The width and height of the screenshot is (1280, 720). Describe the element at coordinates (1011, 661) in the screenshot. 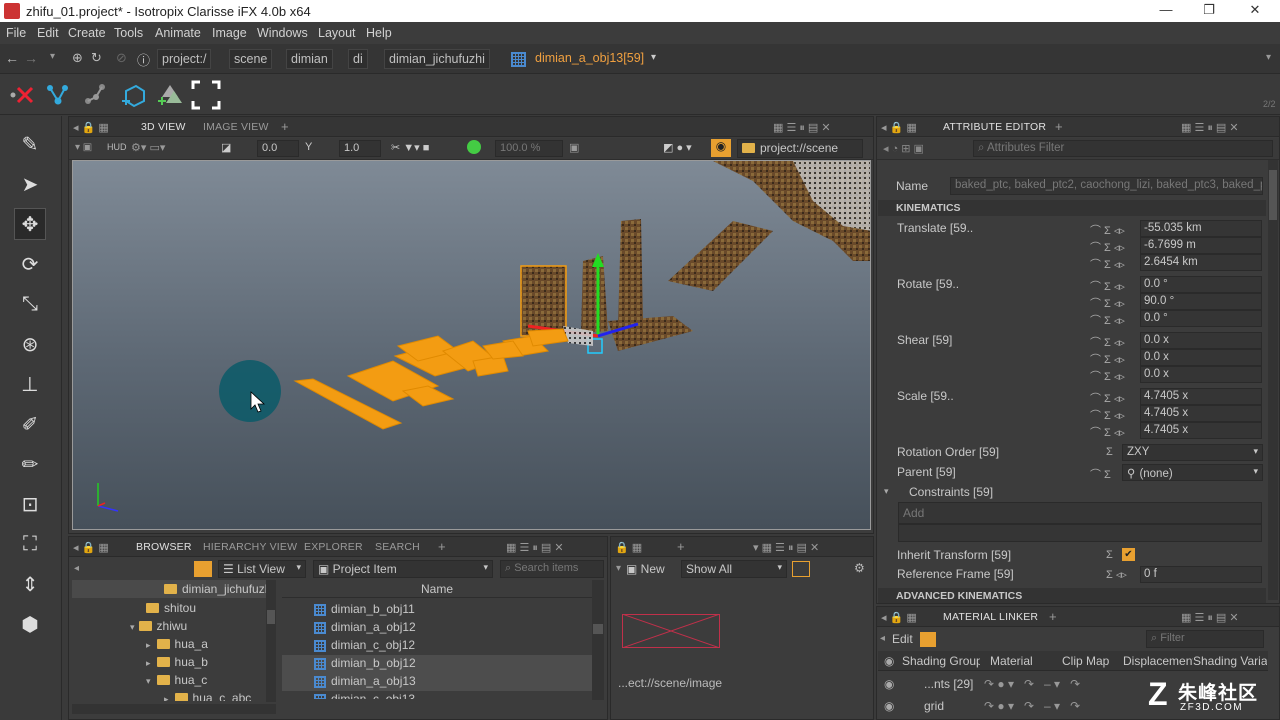

I see `col-material: Material` at that location.